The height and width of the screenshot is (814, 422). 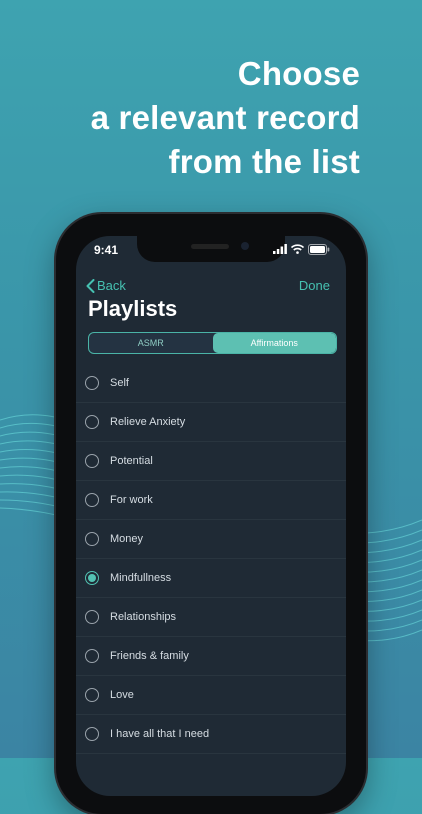 What do you see at coordinates (211, 695) in the screenshot?
I see `list-item: Love` at bounding box center [211, 695].